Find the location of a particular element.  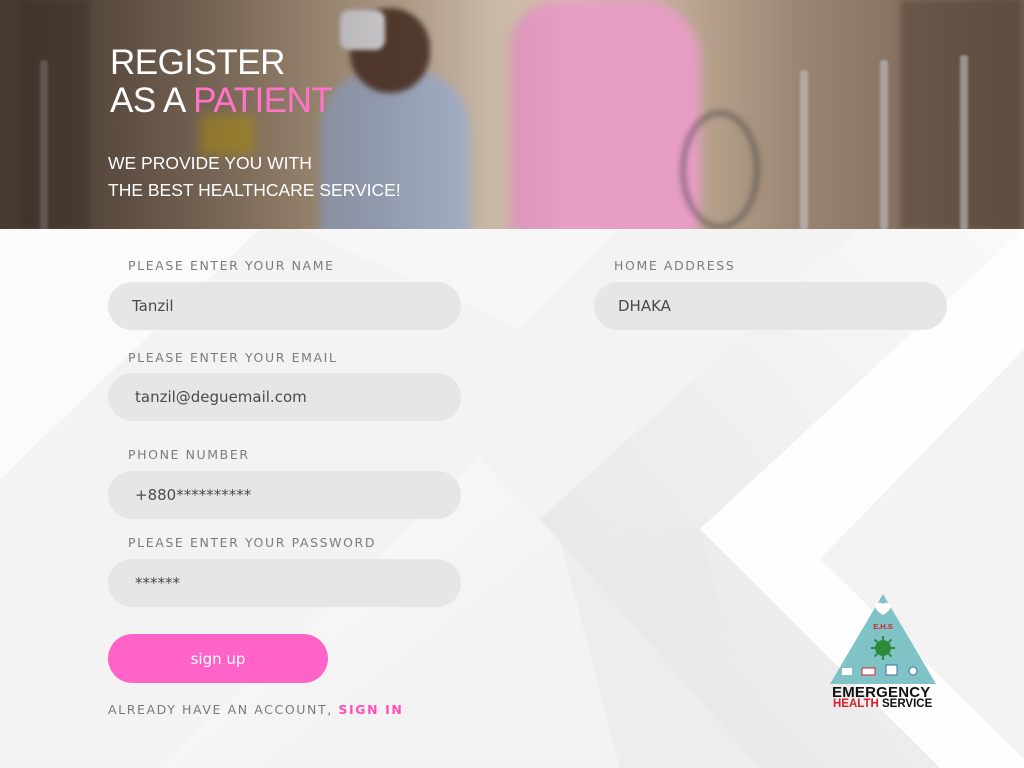

logo-text-health-service: HEALTH SERVICE is located at coordinates (882, 704).